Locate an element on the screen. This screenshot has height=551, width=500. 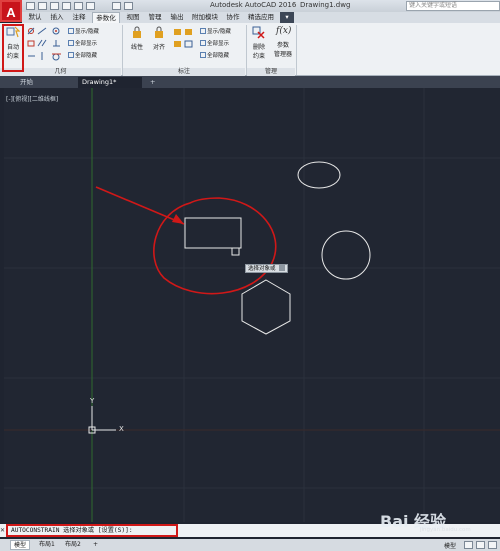
linear-lock-icon is located at coordinates (137, 32).